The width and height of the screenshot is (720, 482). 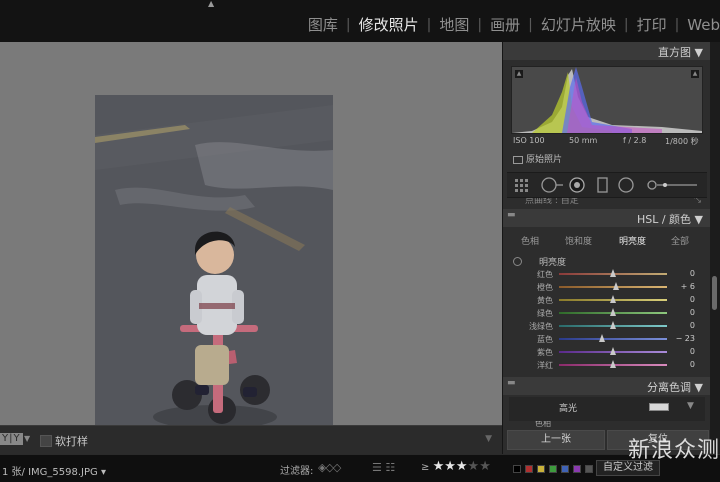 I want to click on highlight-color-swatch, so click(x=659, y=407).